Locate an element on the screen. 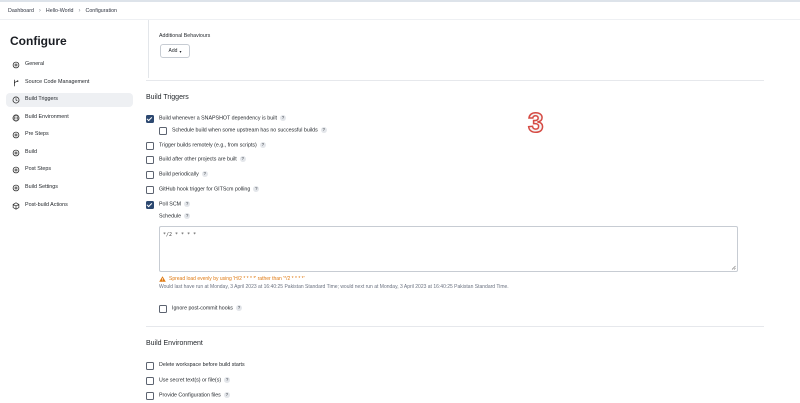  sidebar-item-label: Post Steps is located at coordinates (38, 169).